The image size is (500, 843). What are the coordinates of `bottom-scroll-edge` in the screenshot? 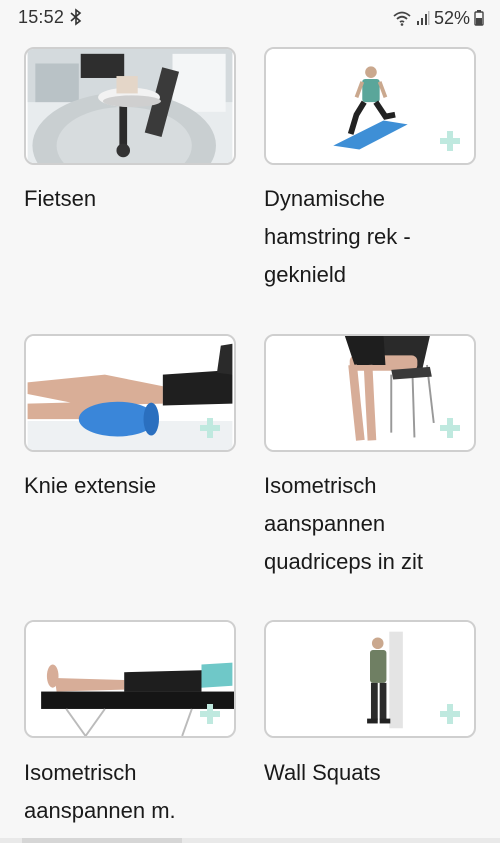 It's located at (250, 840).